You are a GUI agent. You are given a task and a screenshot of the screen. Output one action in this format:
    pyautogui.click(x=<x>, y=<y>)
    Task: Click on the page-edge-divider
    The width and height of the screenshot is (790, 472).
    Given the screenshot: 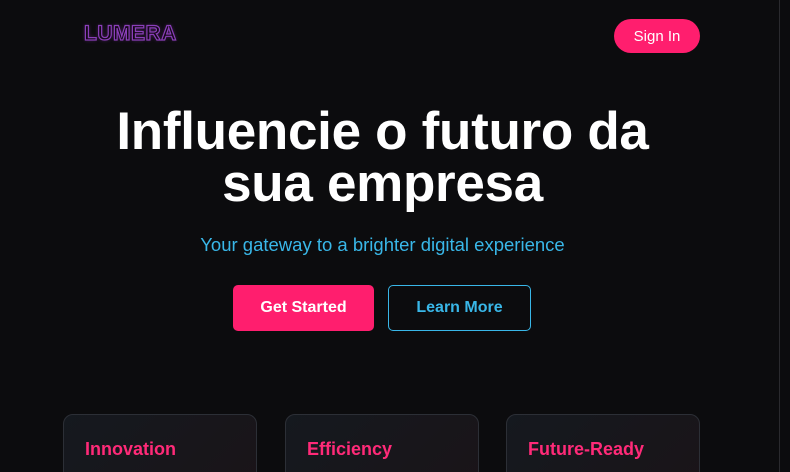 What is the action you would take?
    pyautogui.click(x=779, y=236)
    